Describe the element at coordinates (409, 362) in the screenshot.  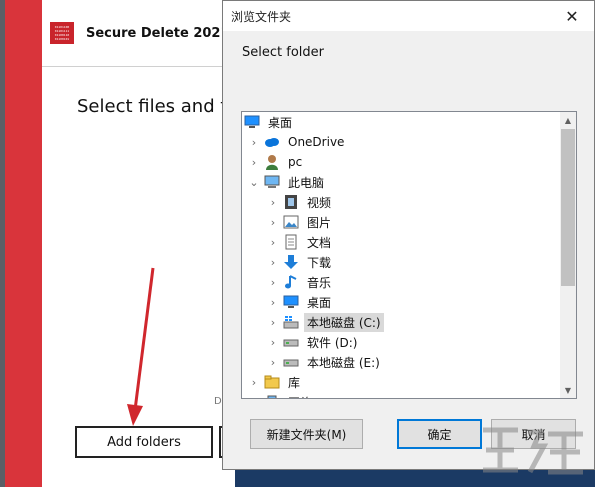
I see `tree-item: › 本地磁盘 (E:)` at that location.